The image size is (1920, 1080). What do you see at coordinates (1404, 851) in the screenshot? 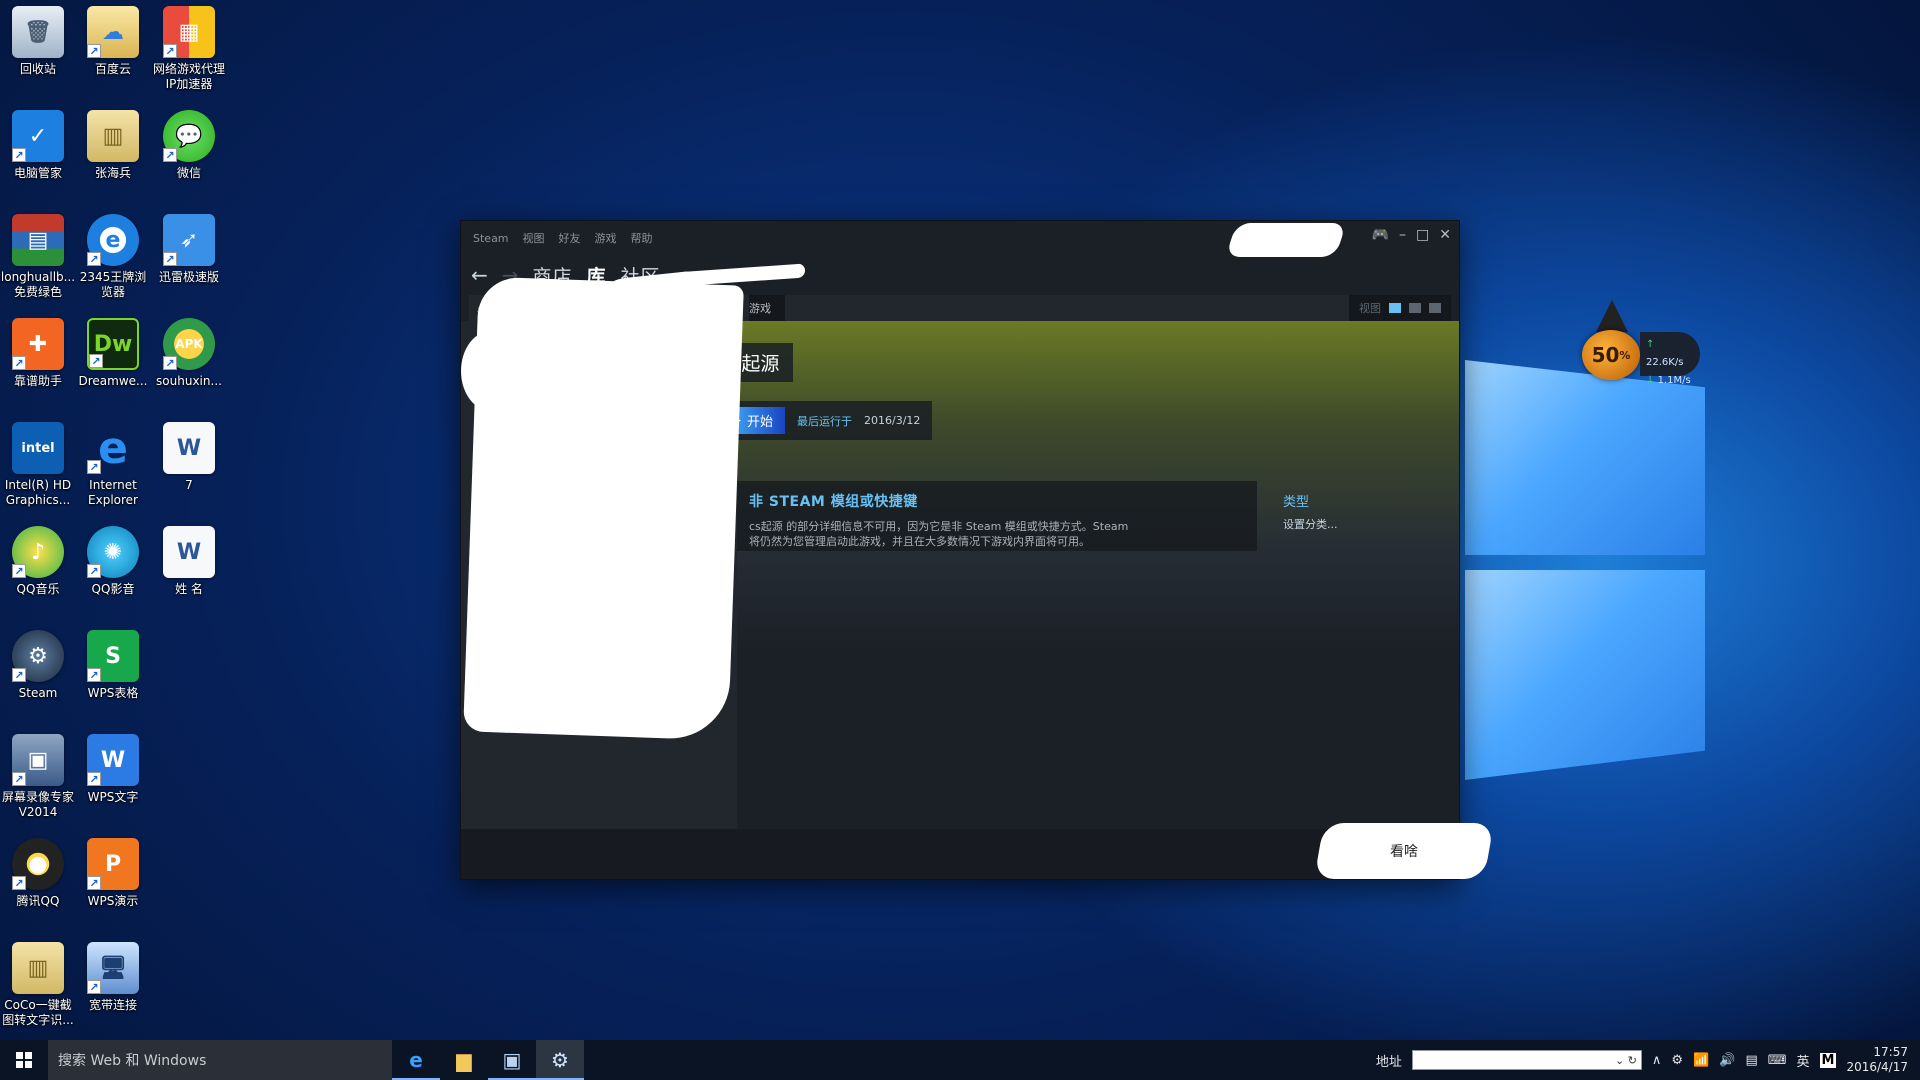
I see `watch-button: 看啥` at bounding box center [1404, 851].